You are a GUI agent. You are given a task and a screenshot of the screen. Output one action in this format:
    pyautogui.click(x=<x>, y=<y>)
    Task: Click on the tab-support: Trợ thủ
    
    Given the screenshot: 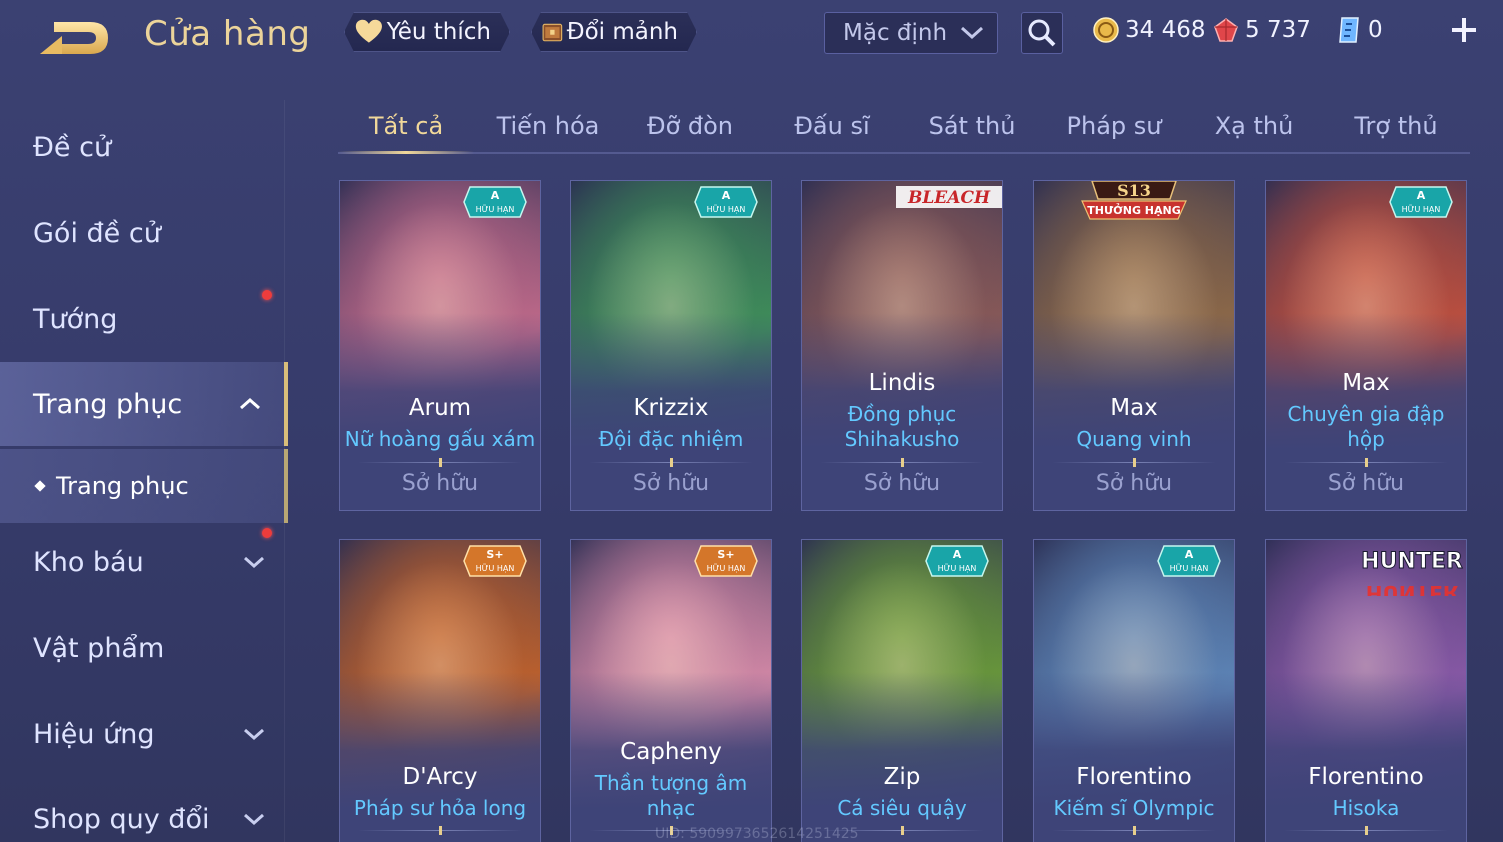 What is the action you would take?
    pyautogui.click(x=1396, y=126)
    